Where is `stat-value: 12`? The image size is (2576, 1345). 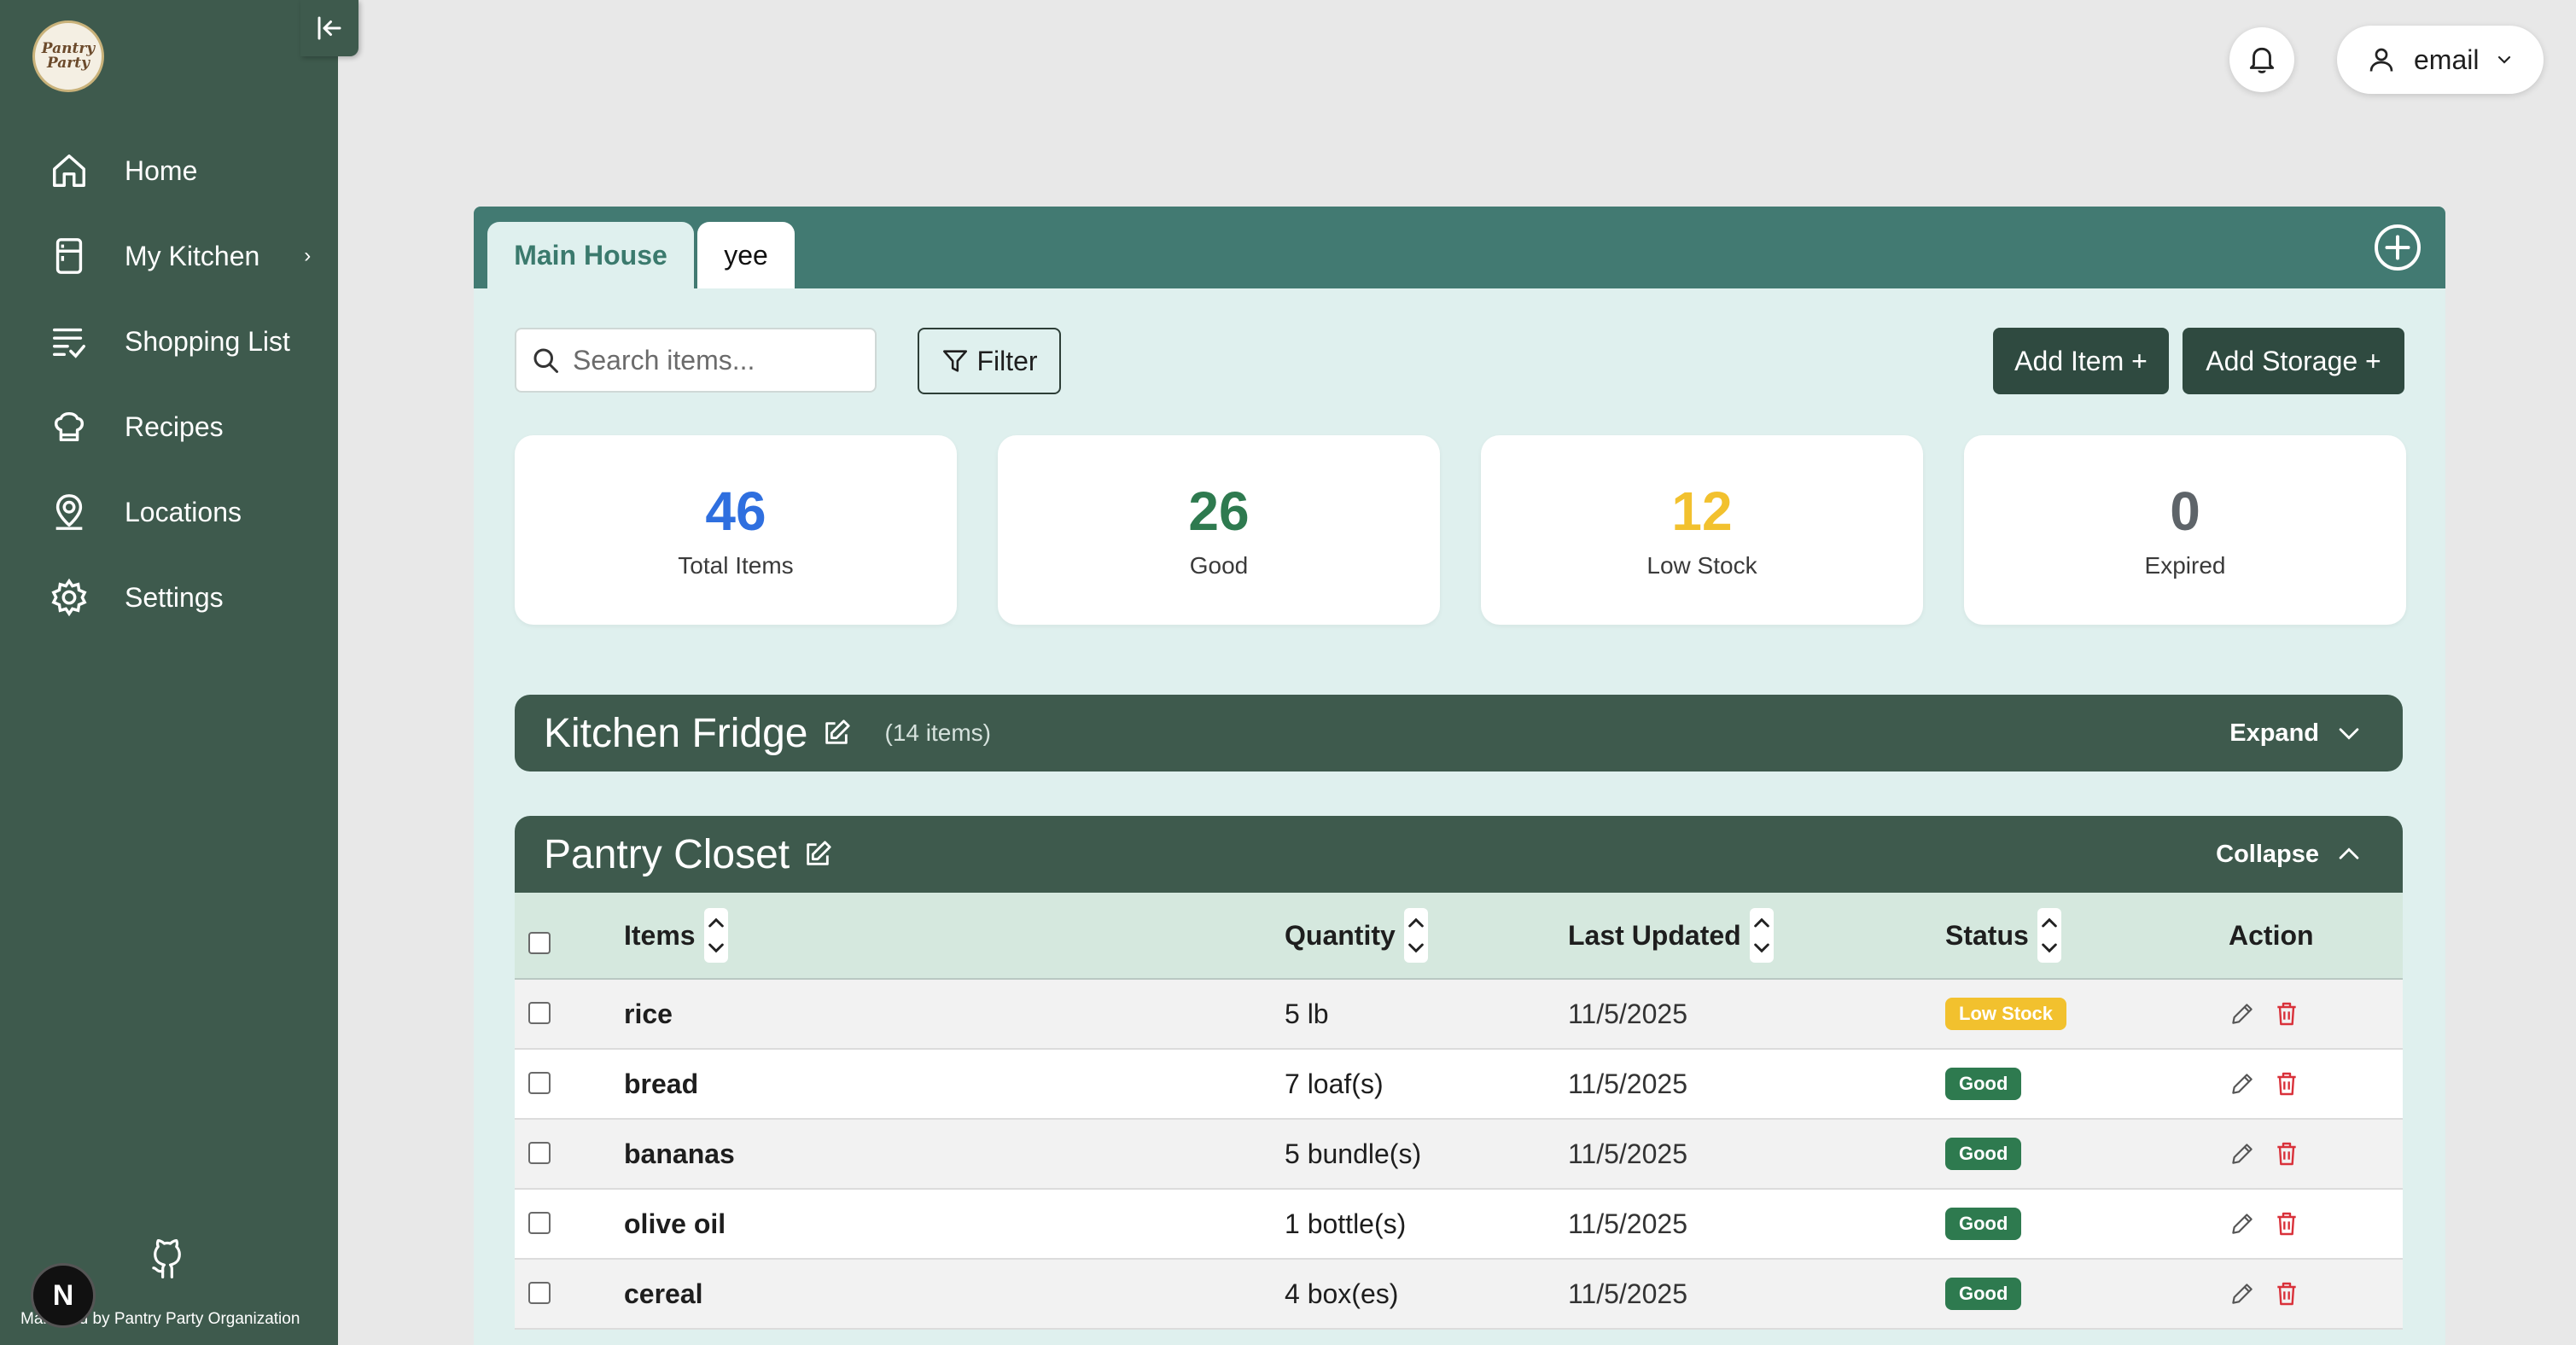 stat-value: 12 is located at coordinates (1702, 511).